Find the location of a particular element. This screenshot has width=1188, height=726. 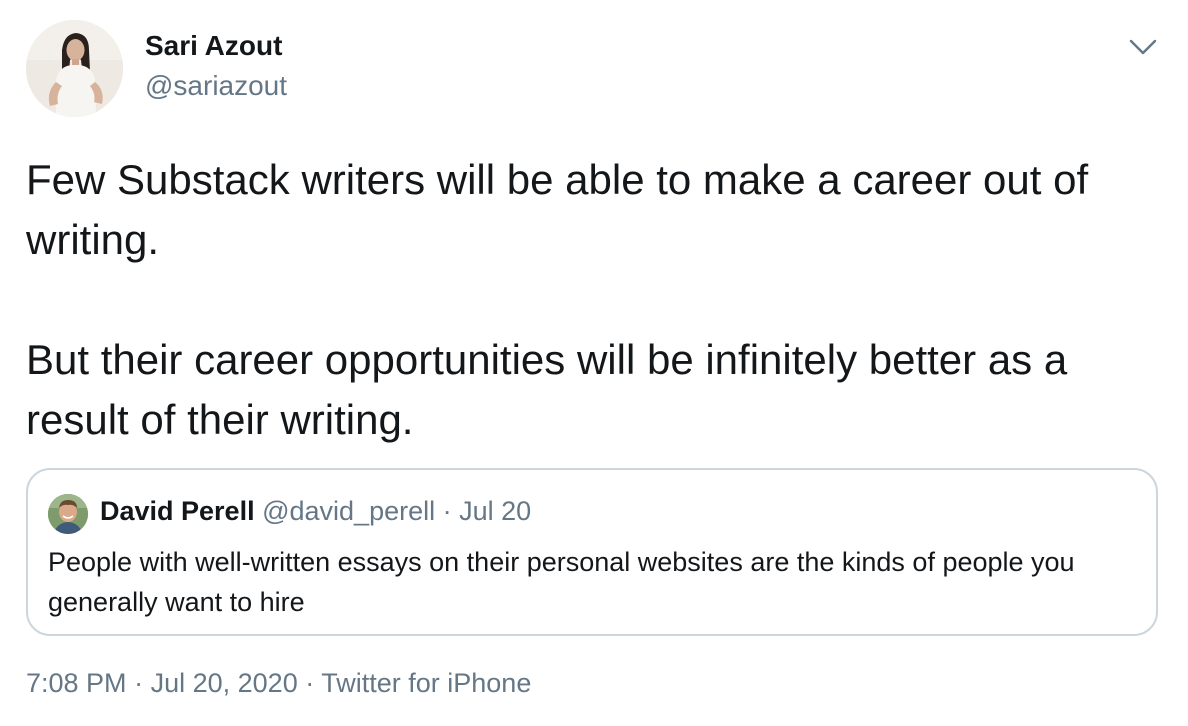

tweet-source-link: Twitter for iPhone is located at coordinates (426, 683).